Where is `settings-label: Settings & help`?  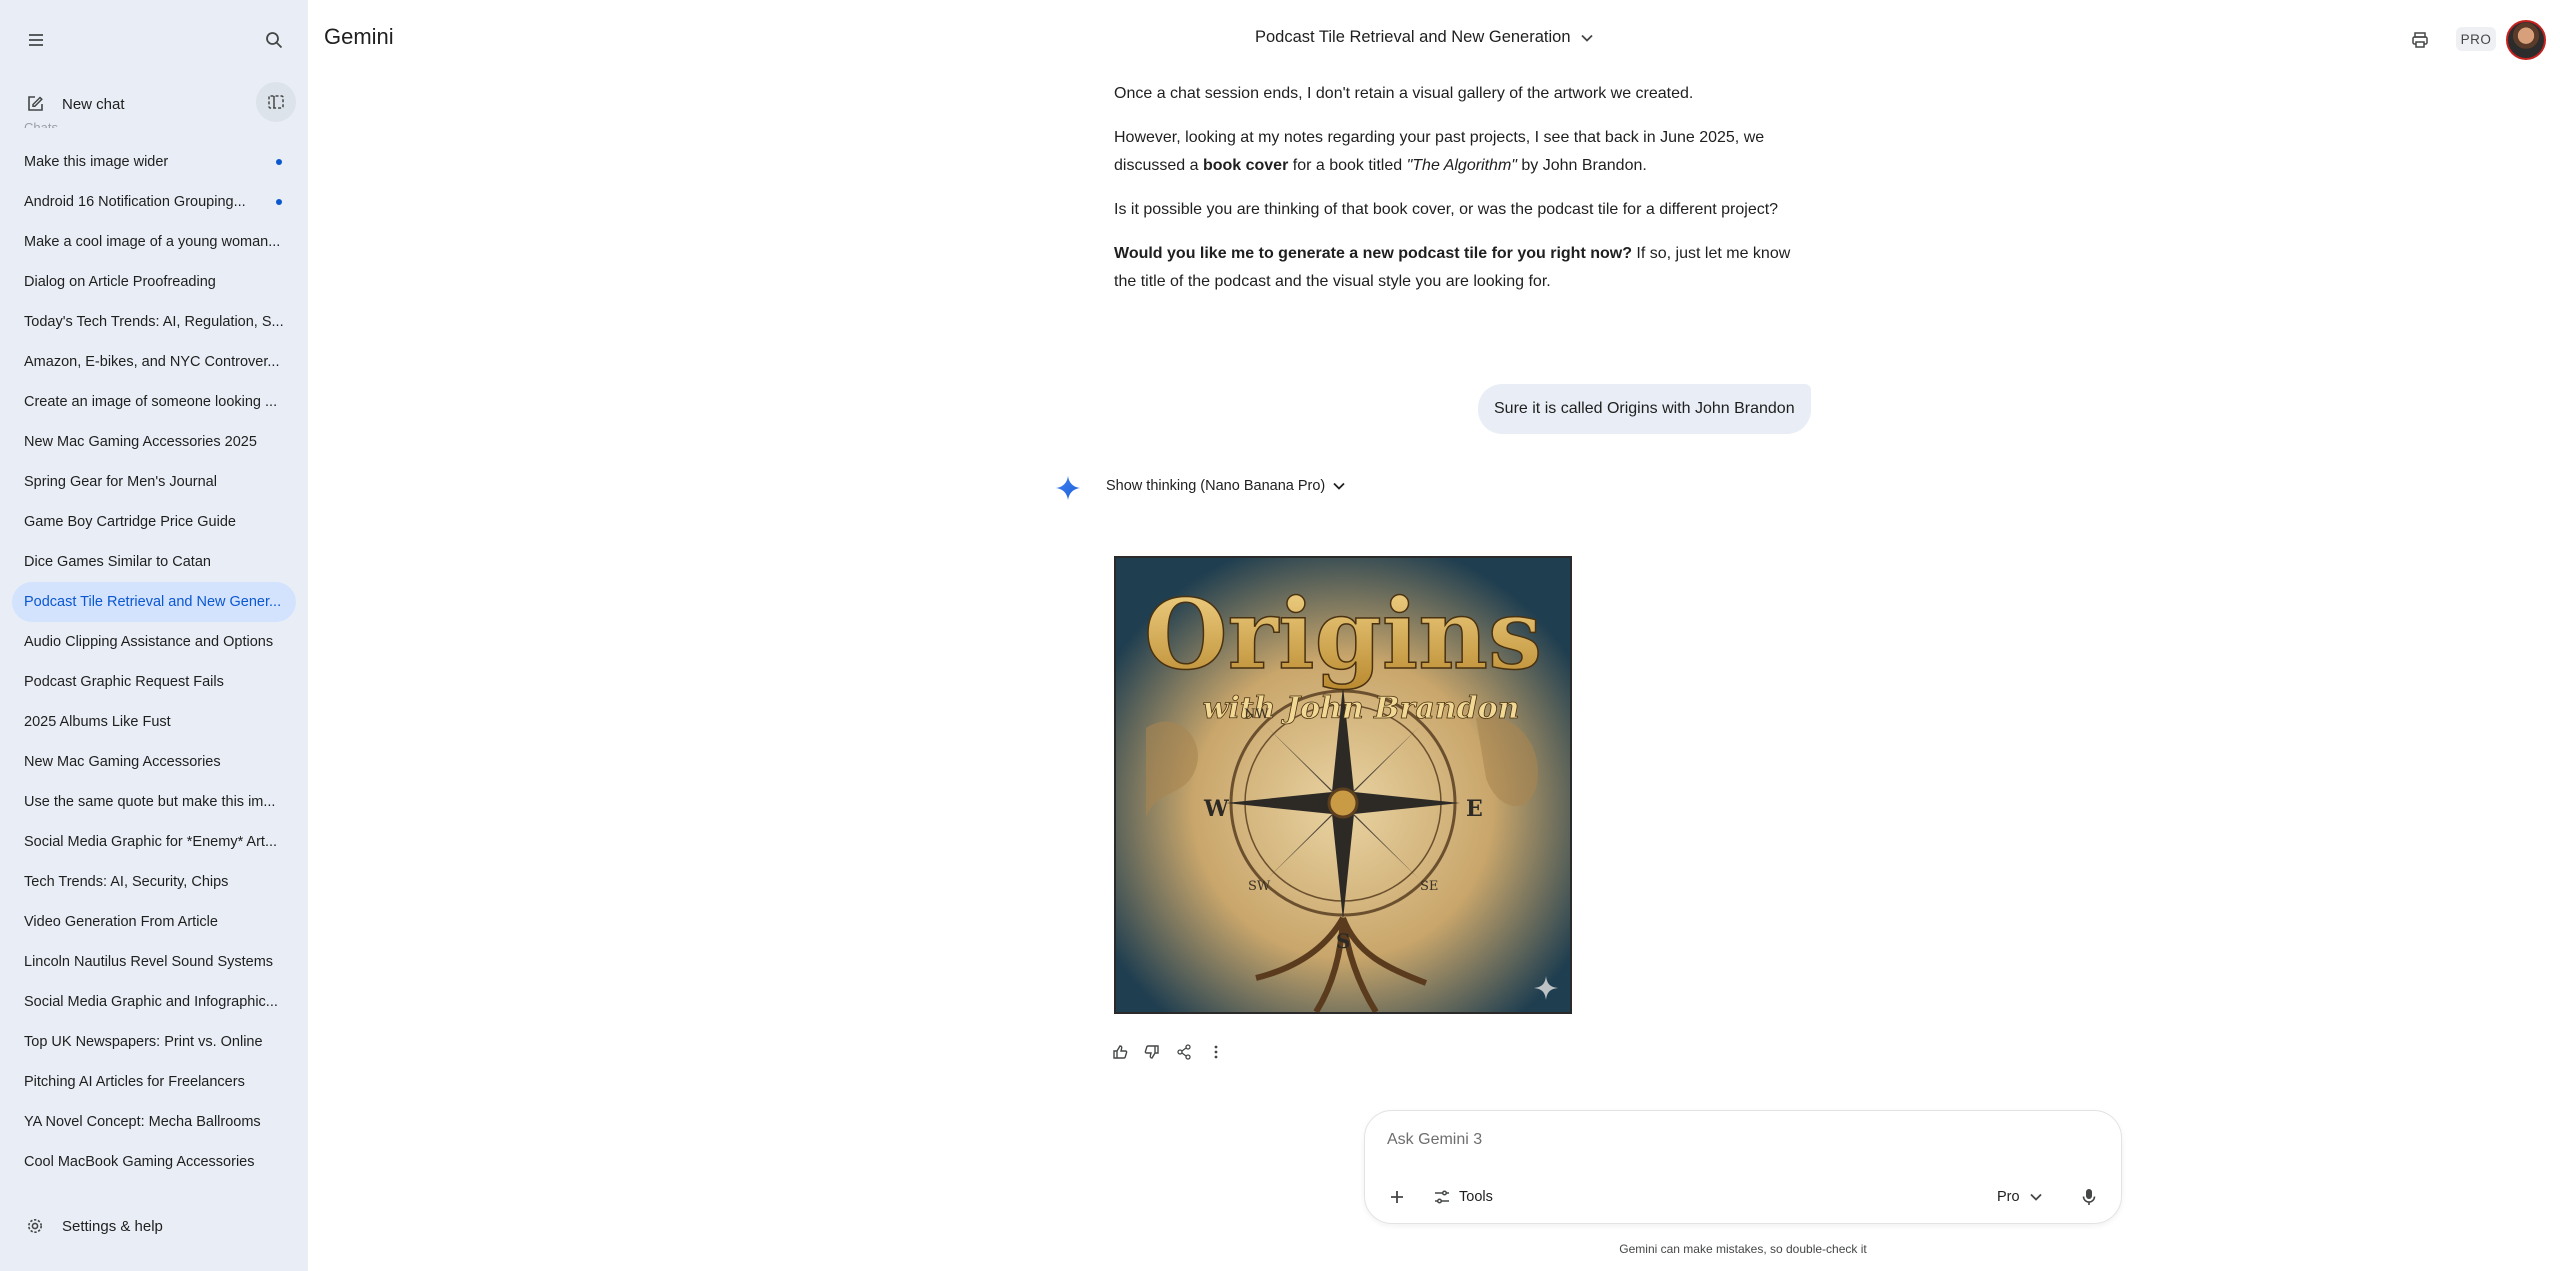
settings-label: Settings & help is located at coordinates (112, 1226).